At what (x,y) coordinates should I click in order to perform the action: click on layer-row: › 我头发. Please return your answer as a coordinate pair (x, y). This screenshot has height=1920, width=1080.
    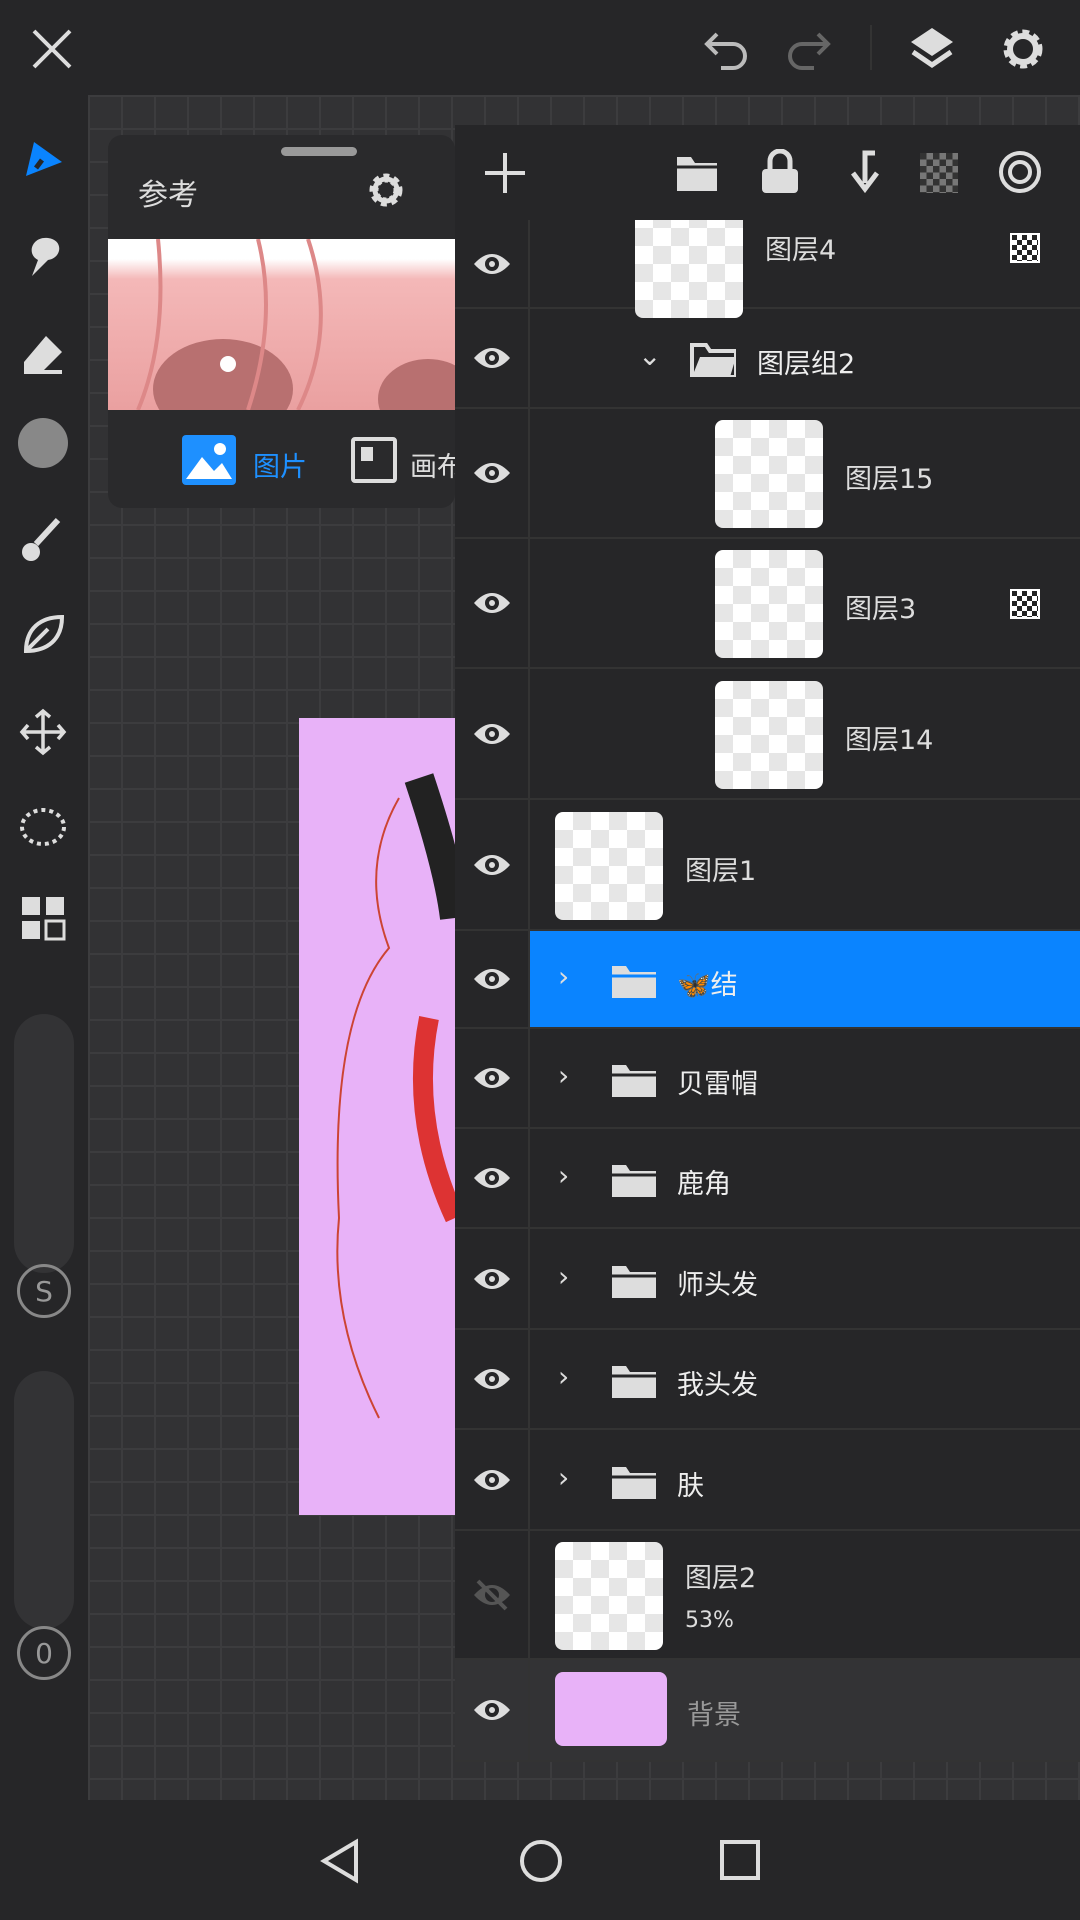
    Looking at the image, I should click on (767, 1380).